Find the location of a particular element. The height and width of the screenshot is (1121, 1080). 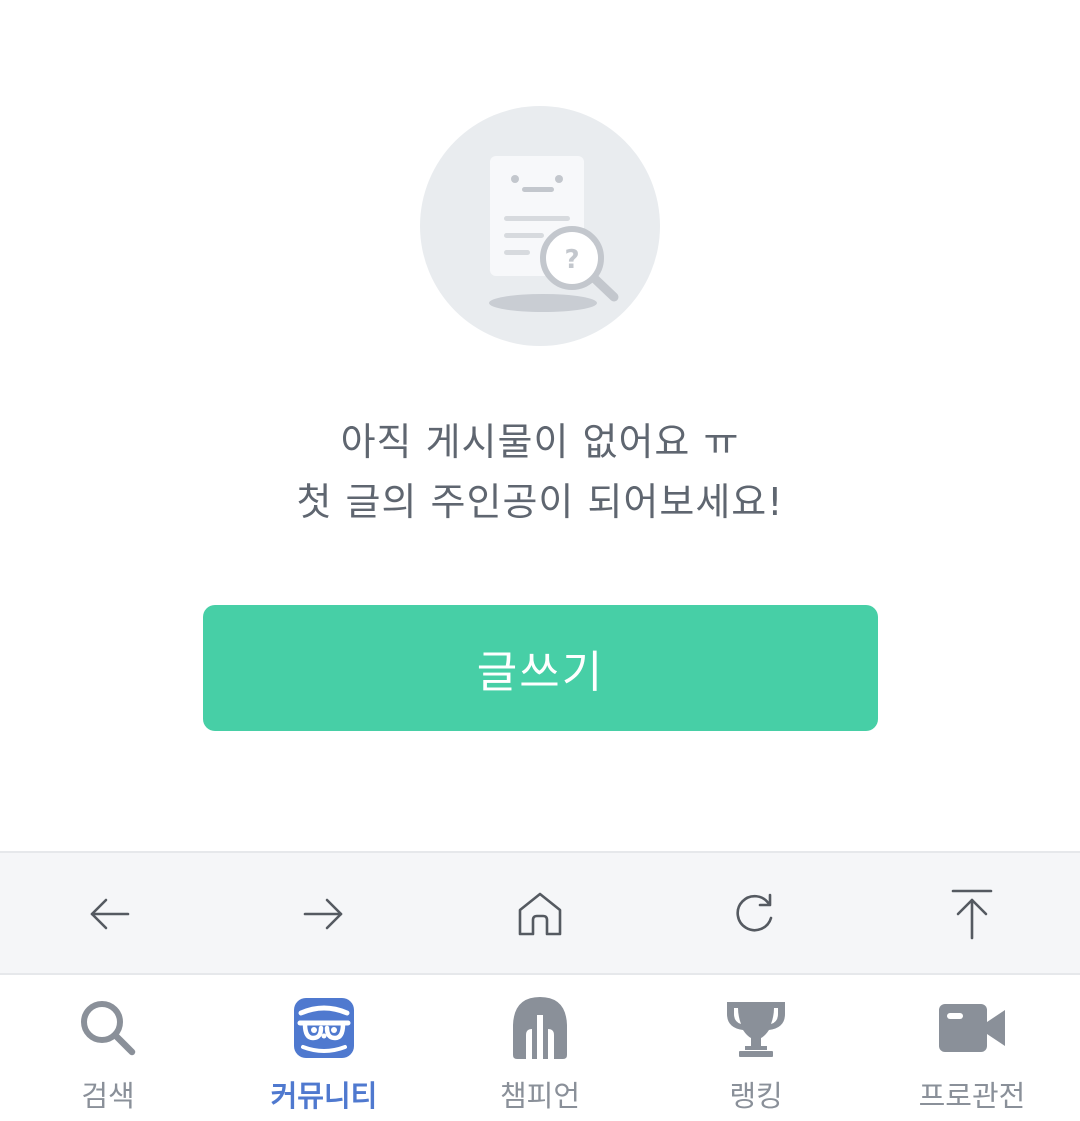

trophy-icon is located at coordinates (756, 1028).